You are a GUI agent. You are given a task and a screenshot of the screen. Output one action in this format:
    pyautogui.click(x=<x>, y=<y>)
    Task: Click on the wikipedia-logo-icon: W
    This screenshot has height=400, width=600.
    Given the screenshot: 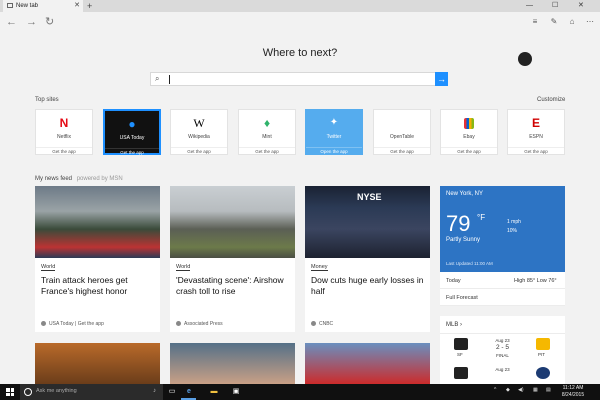 What is the action you would take?
    pyautogui.click(x=199, y=123)
    